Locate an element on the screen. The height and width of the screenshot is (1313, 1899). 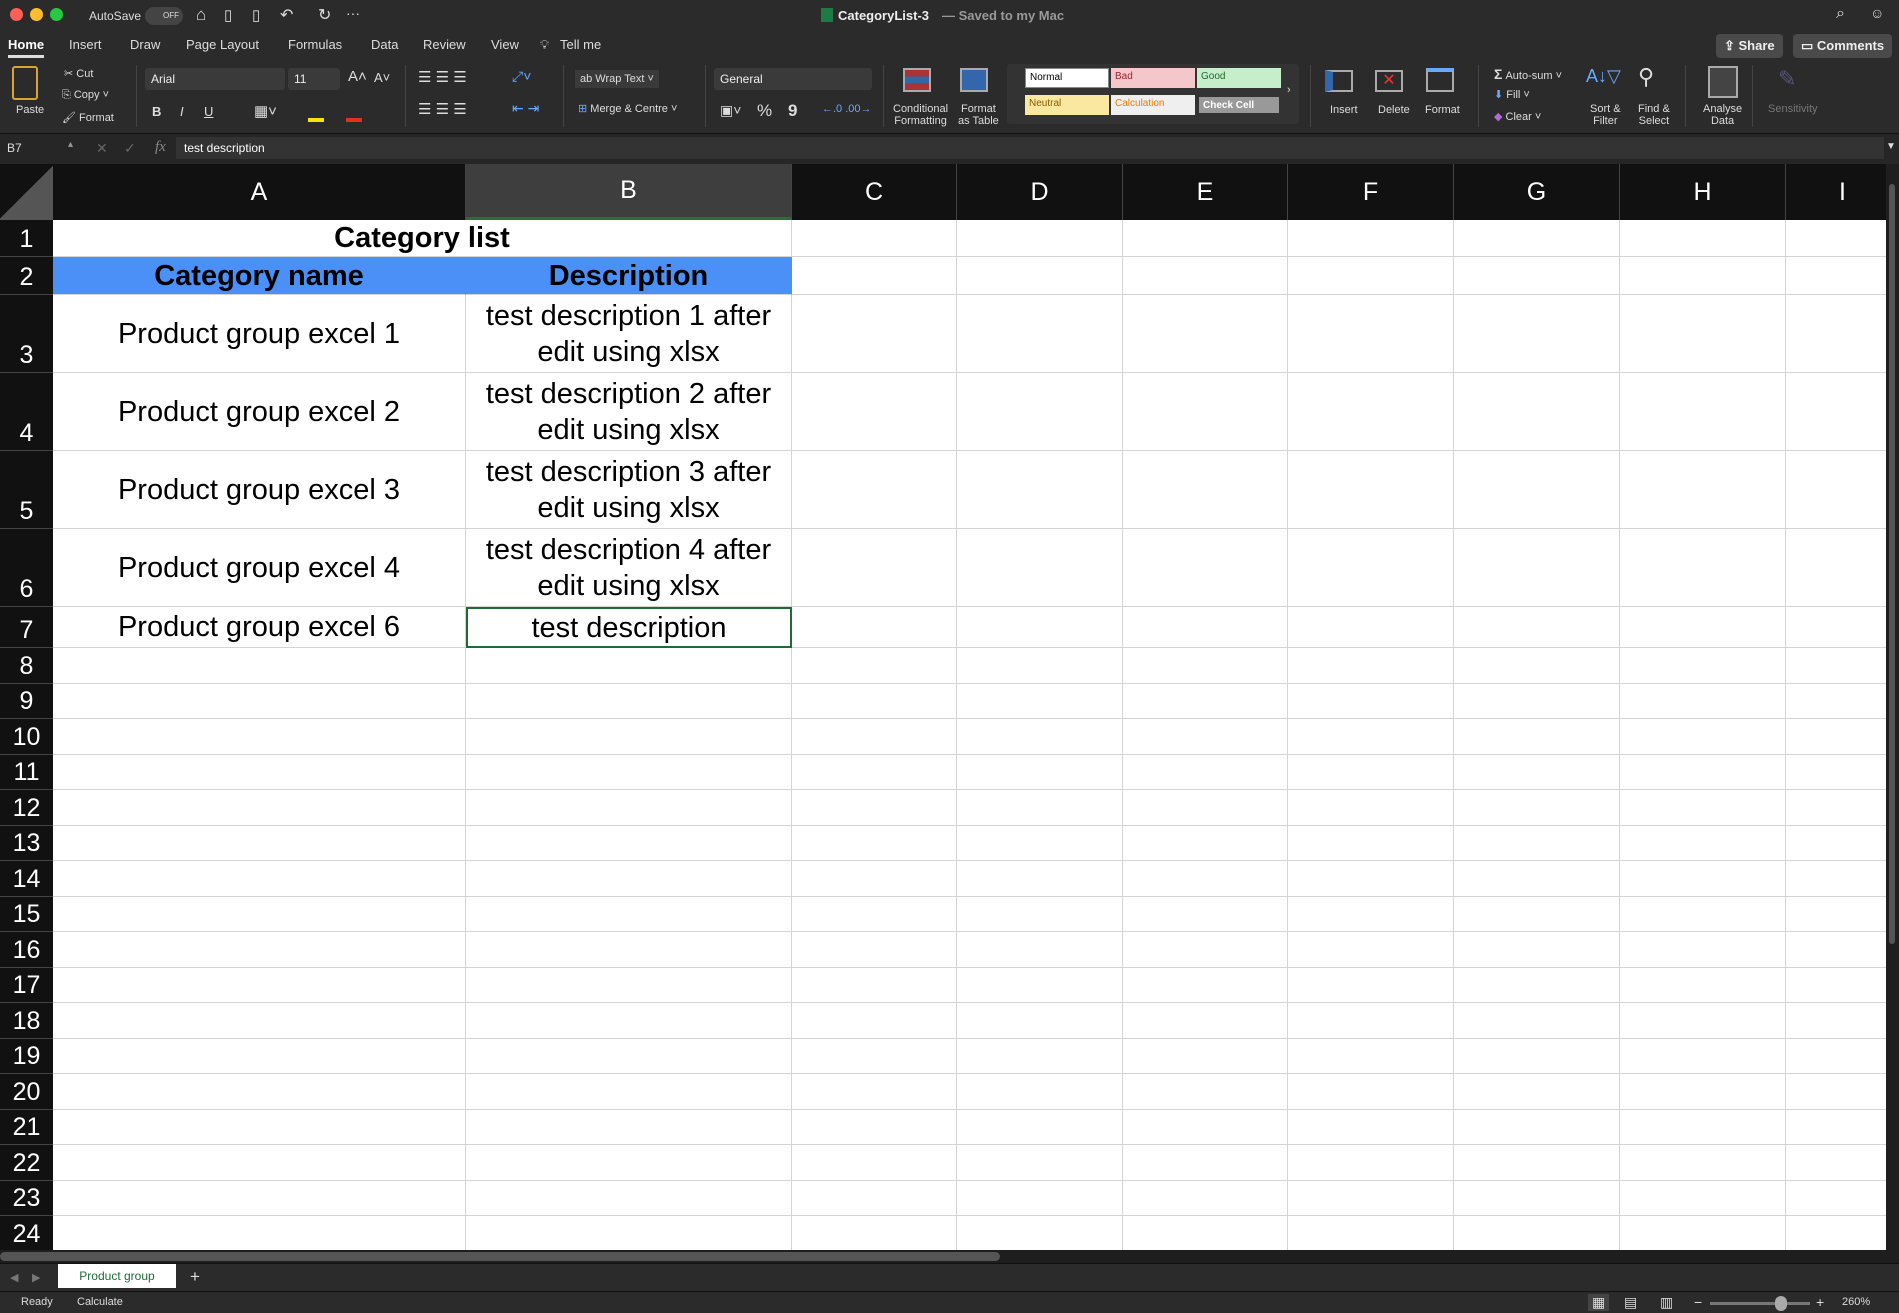
maximize-window-button is located at coordinates (56, 14).